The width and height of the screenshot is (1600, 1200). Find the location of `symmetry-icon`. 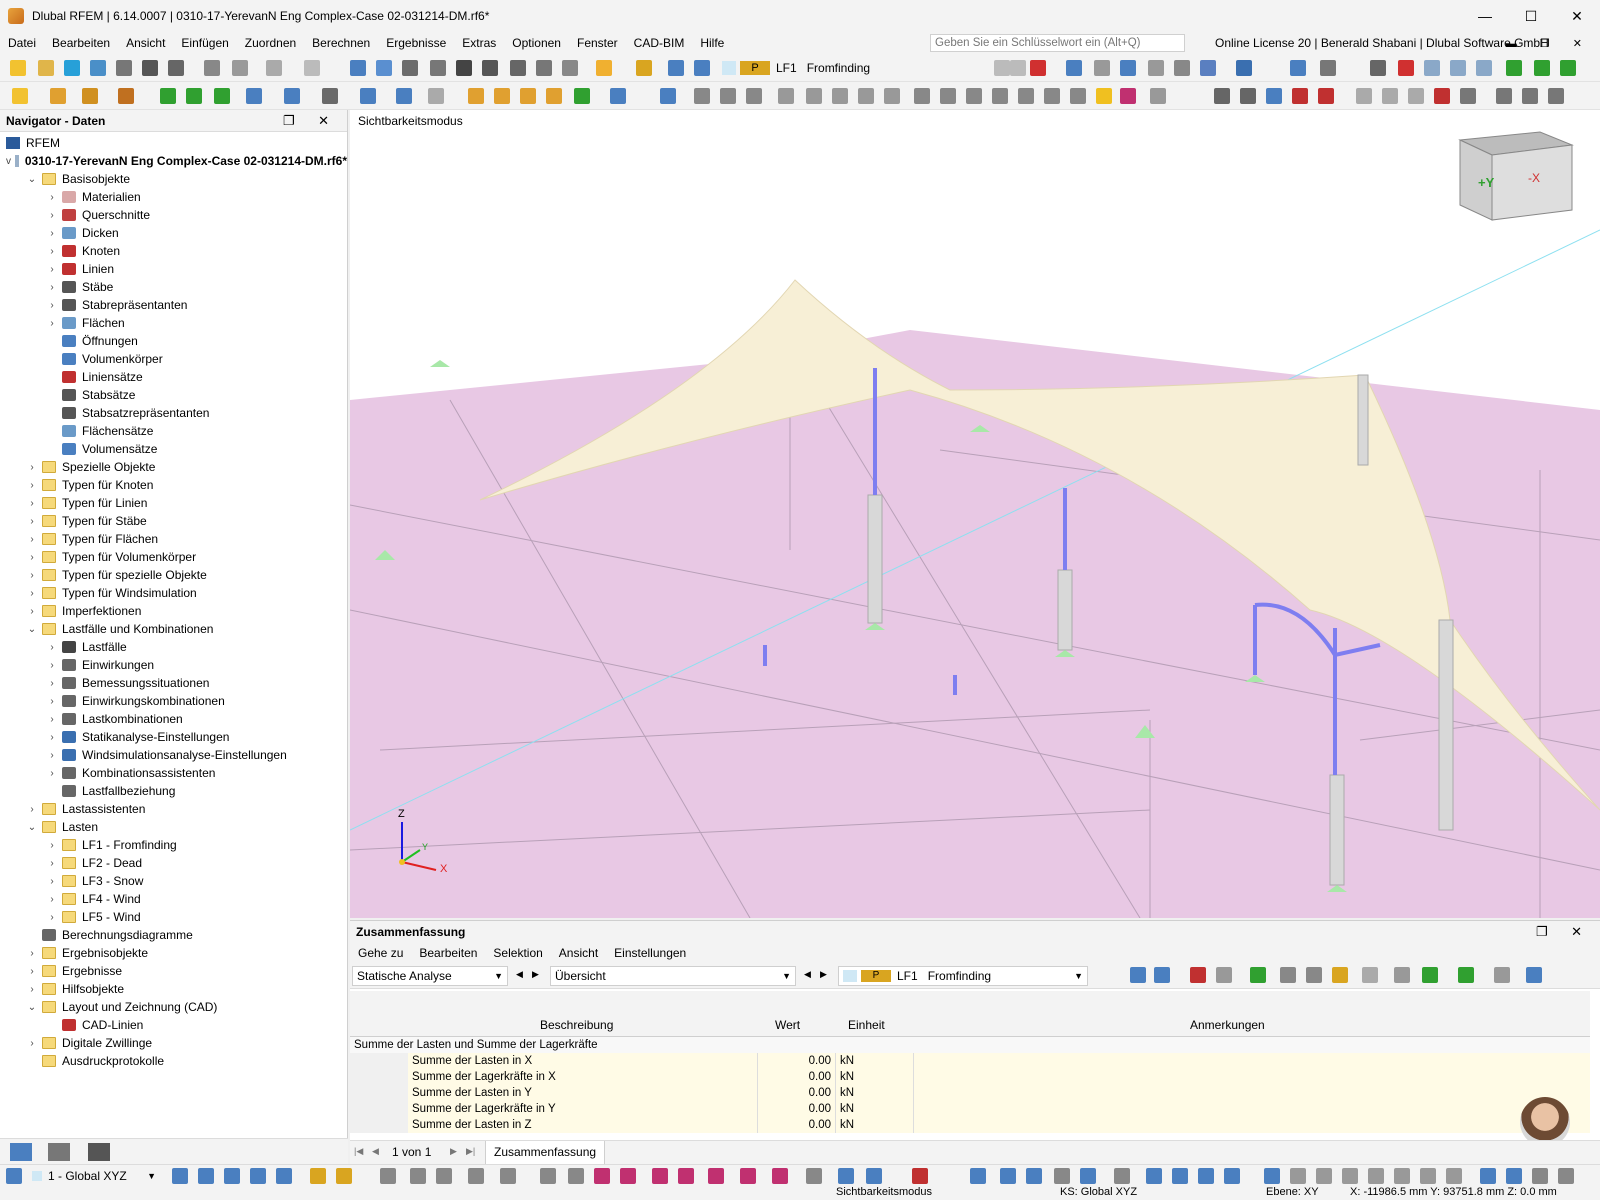

symmetry-icon is located at coordinates (1416, 96).